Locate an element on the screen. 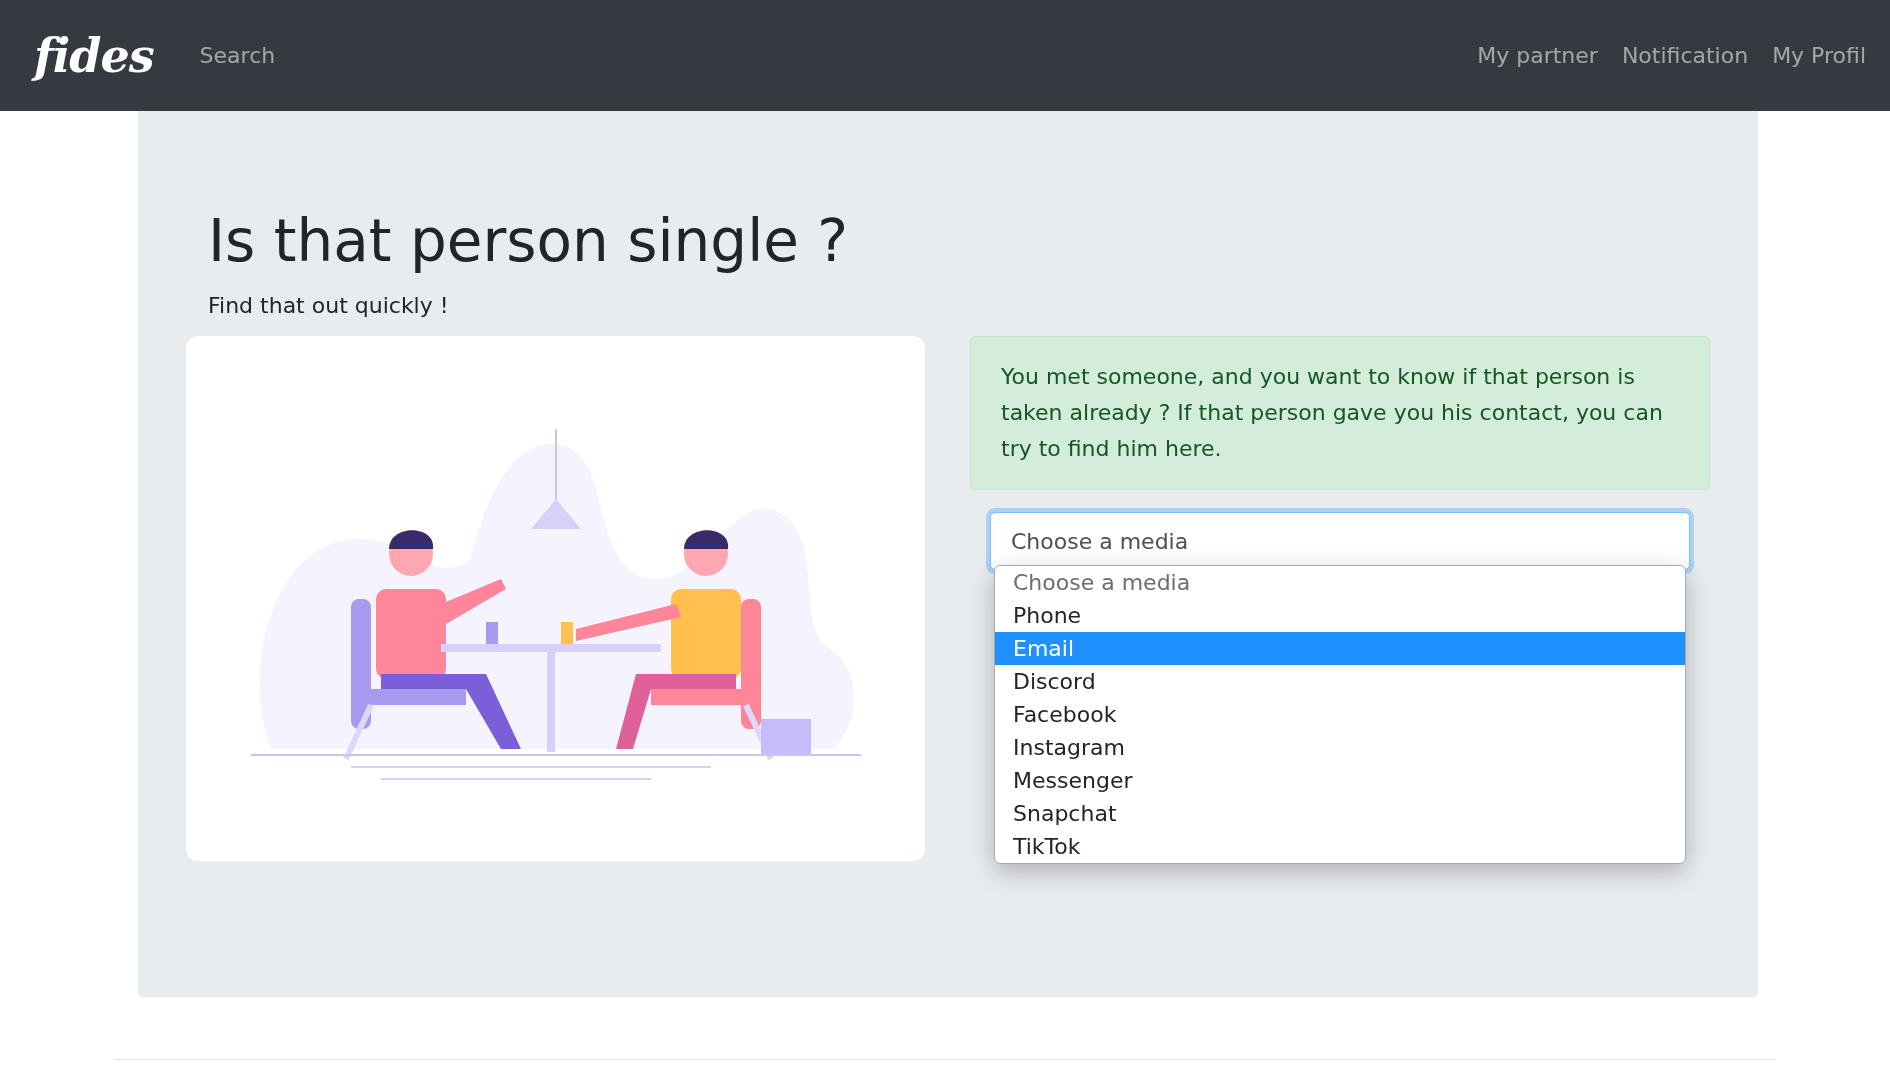 This screenshot has height=1080, width=1890. info-alert: You met someone, and you want to know if that person is taken already ? If that person gave you his contact, you can try to find him here. is located at coordinates (1340, 413).